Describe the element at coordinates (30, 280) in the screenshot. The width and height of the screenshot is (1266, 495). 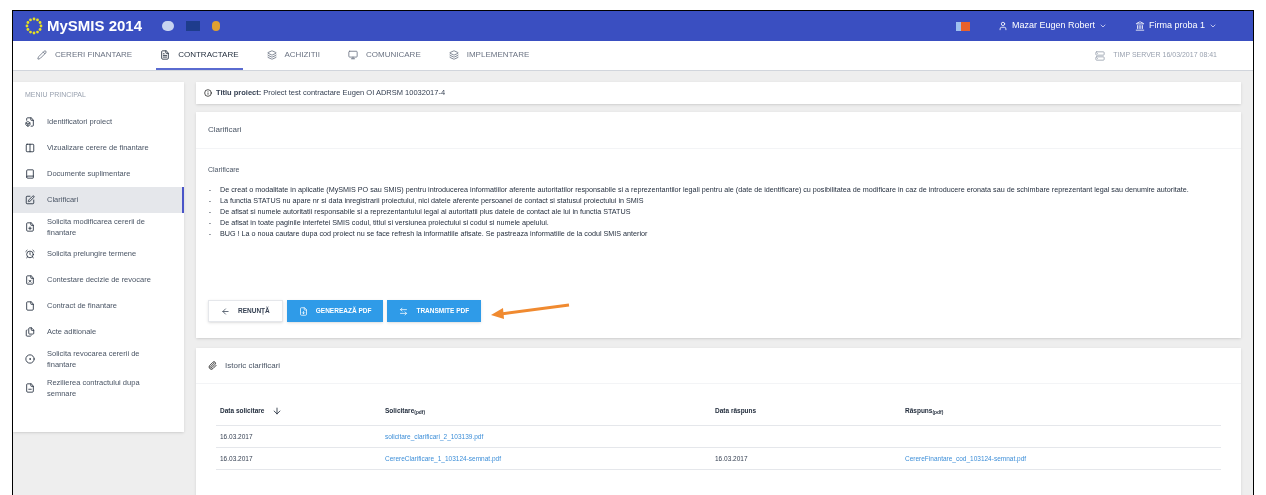
I see `file-x-icon` at that location.